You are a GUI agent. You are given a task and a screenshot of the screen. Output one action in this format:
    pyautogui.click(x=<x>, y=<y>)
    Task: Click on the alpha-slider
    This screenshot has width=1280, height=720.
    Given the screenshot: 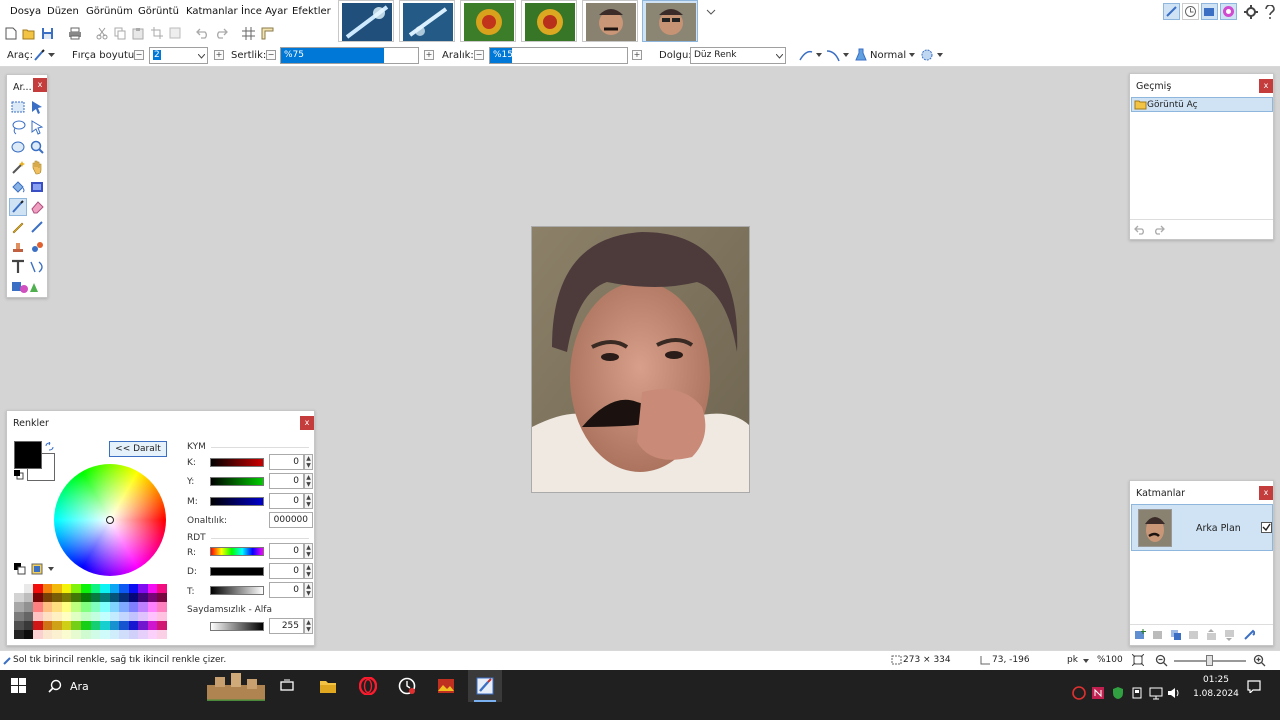 What is the action you would take?
    pyautogui.click(x=237, y=626)
    